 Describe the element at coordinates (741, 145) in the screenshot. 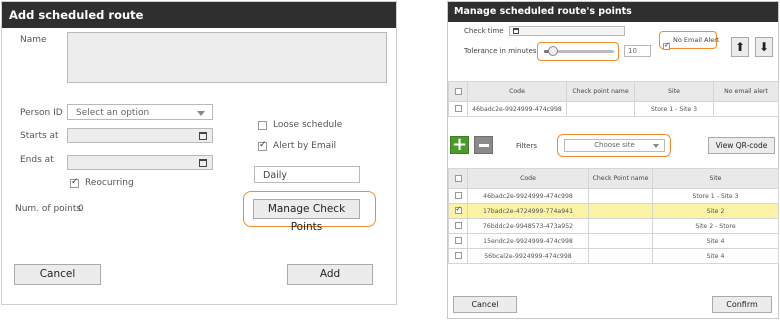

I see `view-qr-code-button: View QR-code` at that location.